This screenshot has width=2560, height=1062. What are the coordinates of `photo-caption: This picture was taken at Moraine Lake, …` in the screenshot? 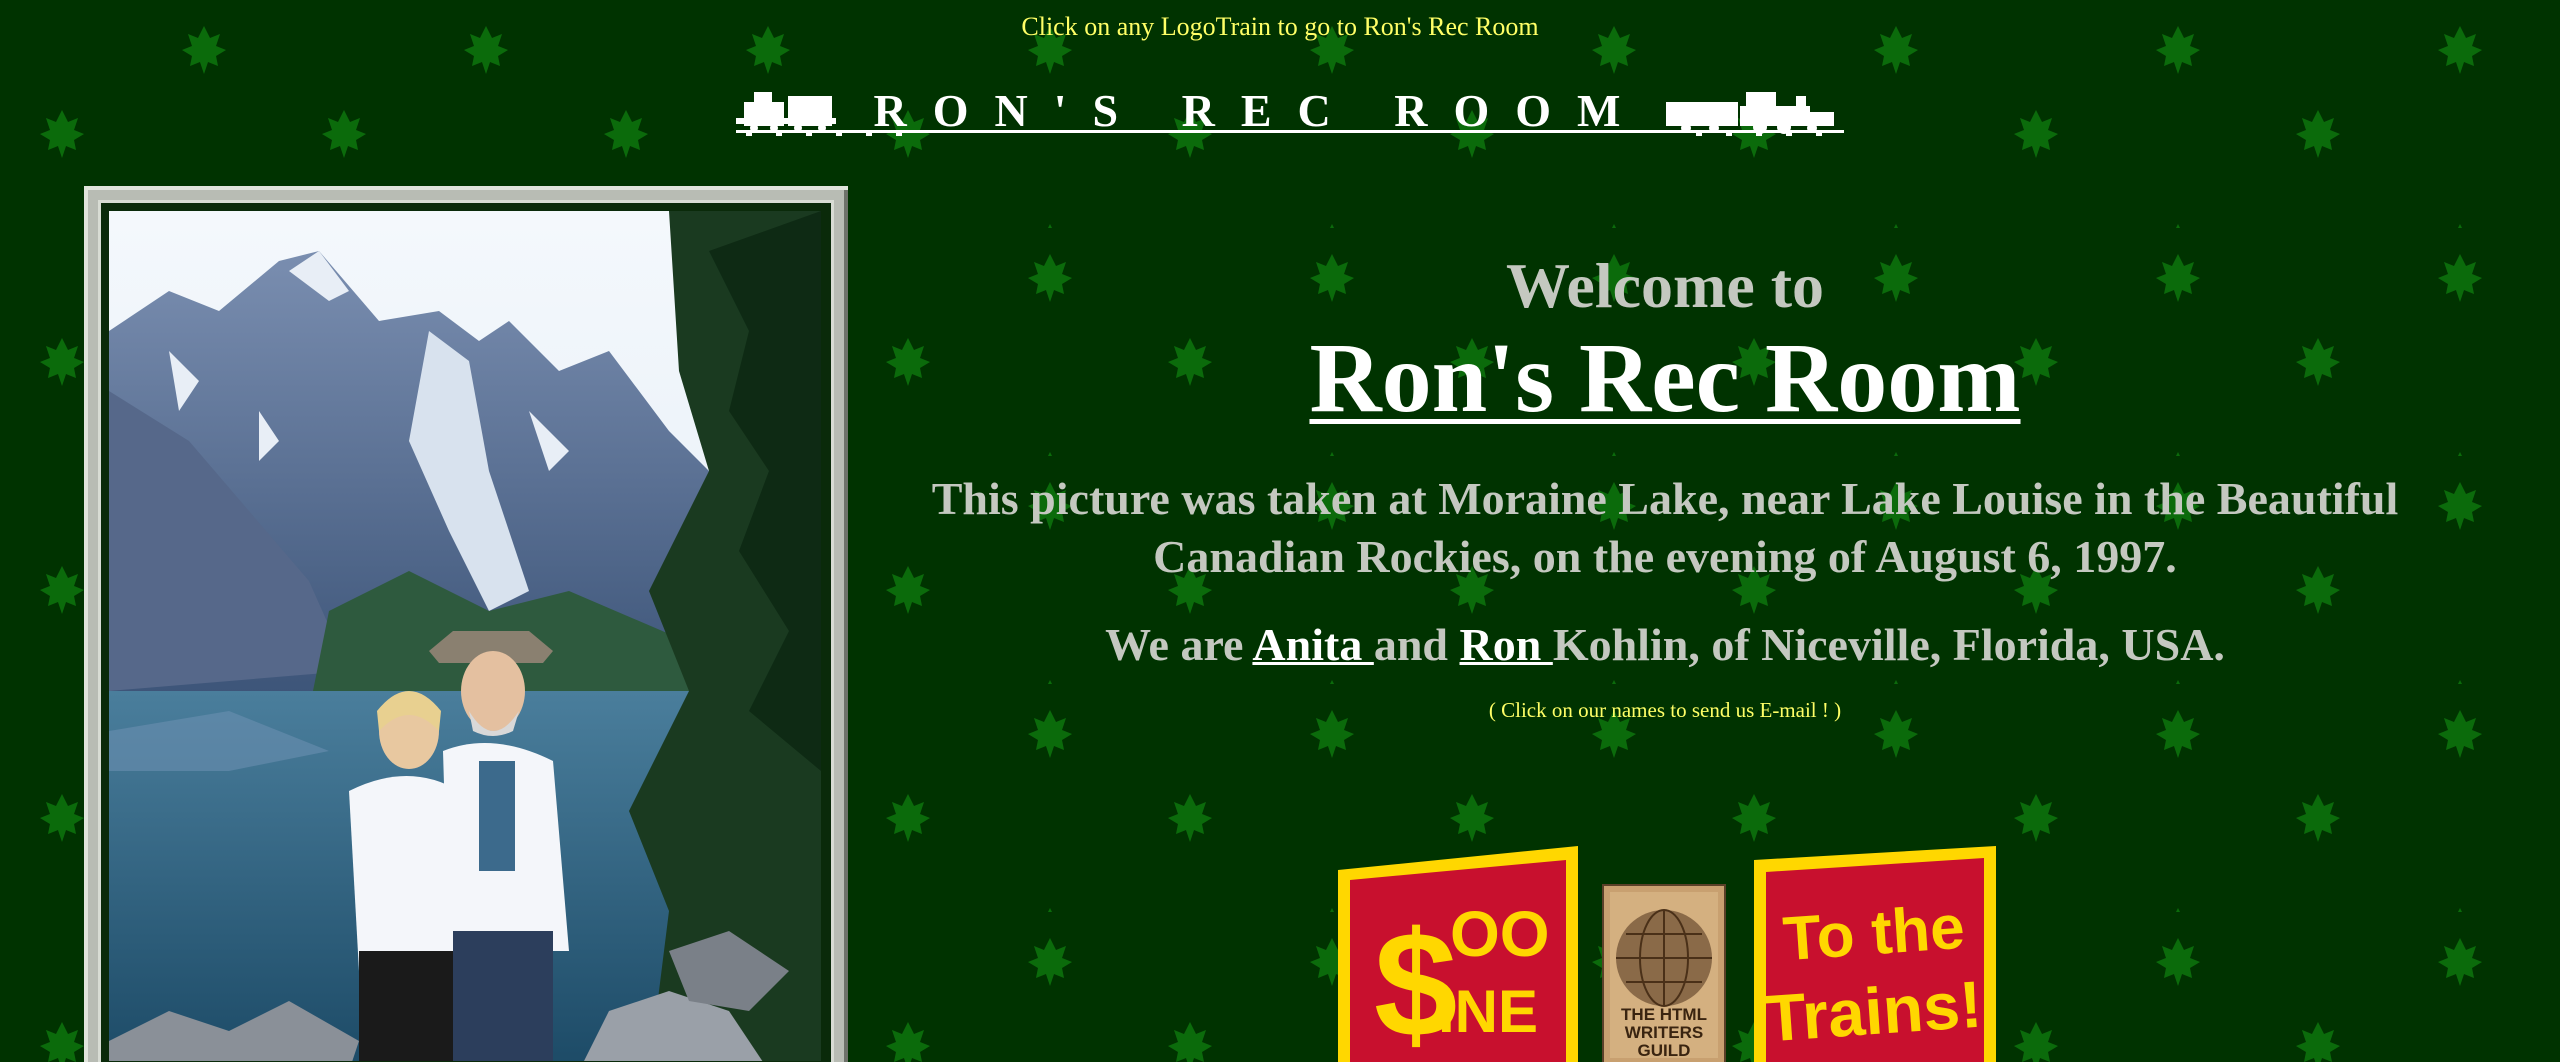 It's located at (1665, 527).